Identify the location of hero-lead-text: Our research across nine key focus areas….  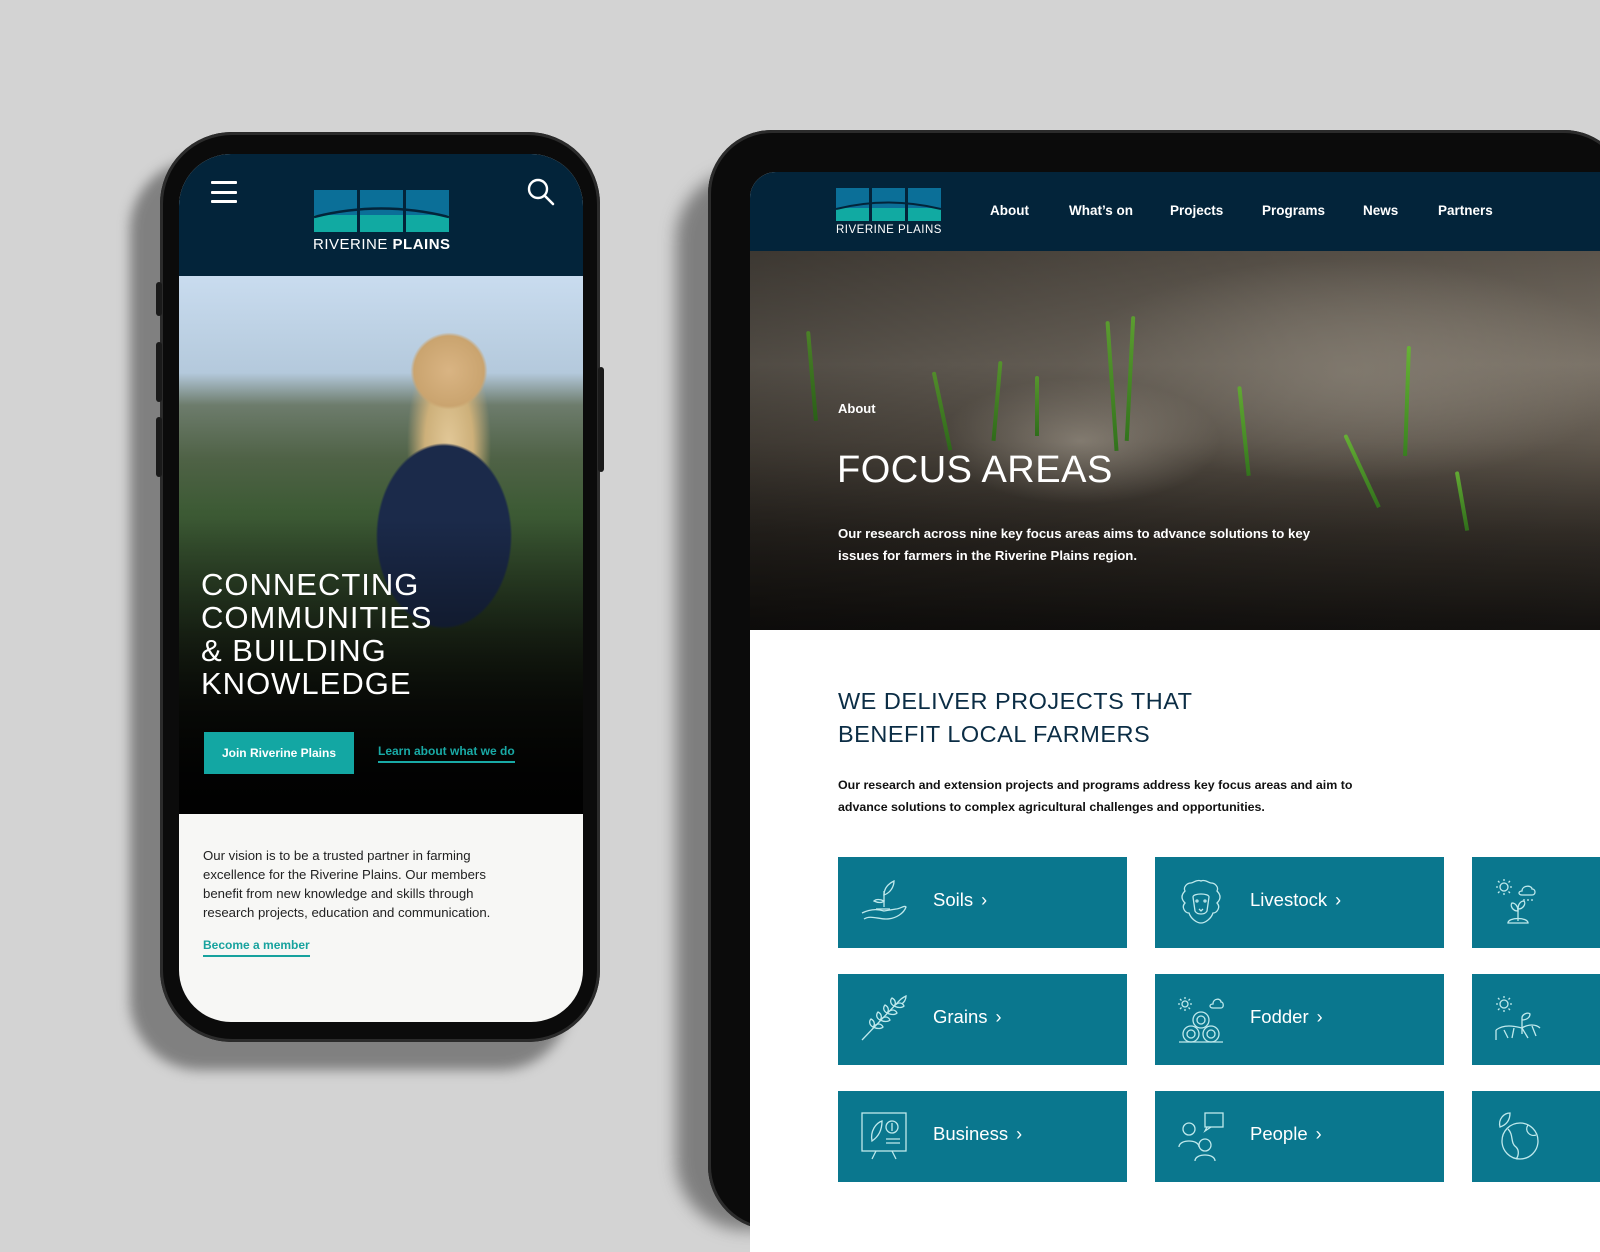
(1074, 544).